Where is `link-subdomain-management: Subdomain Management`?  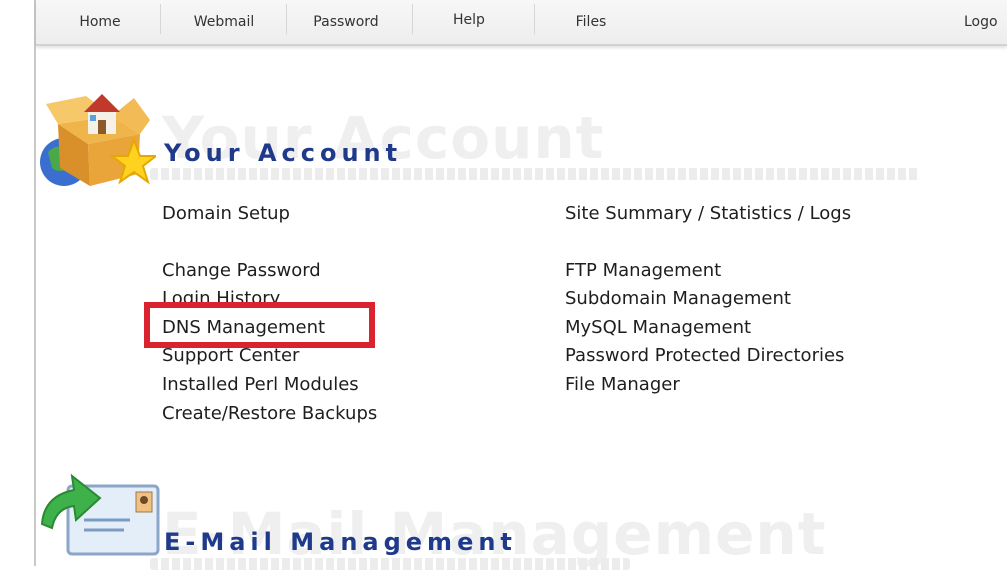 link-subdomain-management: Subdomain Management is located at coordinates (678, 298).